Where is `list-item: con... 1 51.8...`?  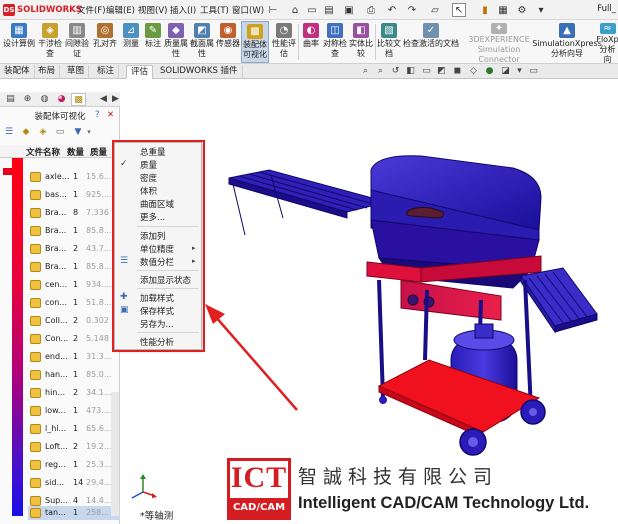 list-item: con... 1 51.8... is located at coordinates (74, 303).